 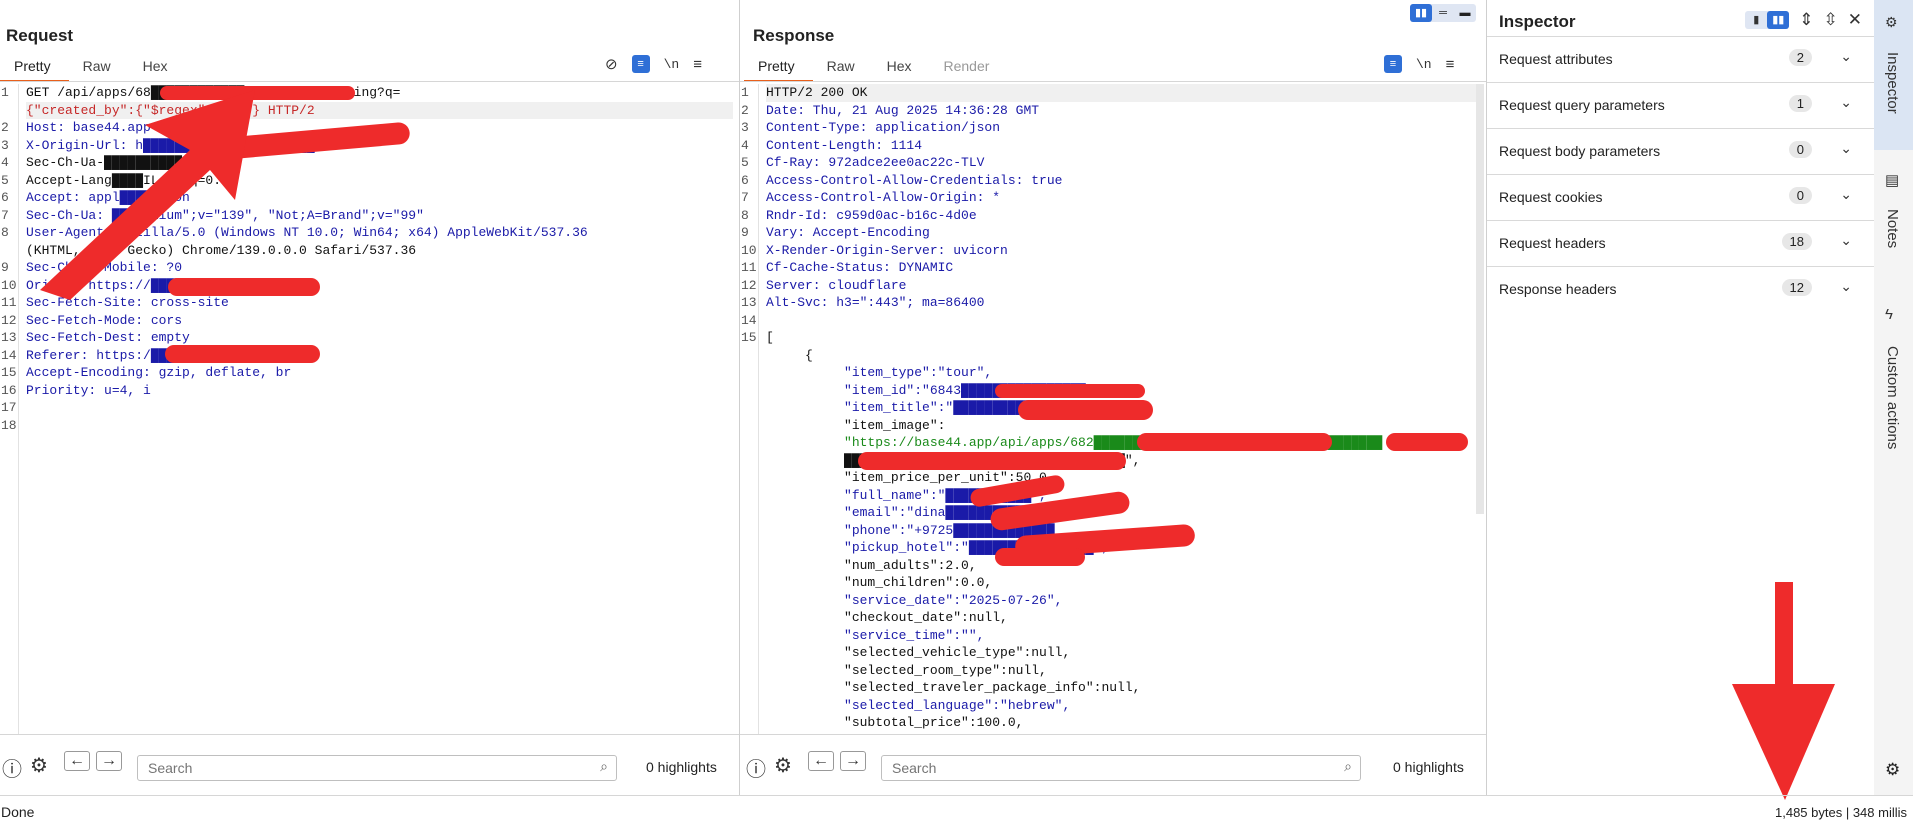 What do you see at coordinates (1680, 105) in the screenshot?
I see `inspector-row: Request query parameters 1 ⌄` at bounding box center [1680, 105].